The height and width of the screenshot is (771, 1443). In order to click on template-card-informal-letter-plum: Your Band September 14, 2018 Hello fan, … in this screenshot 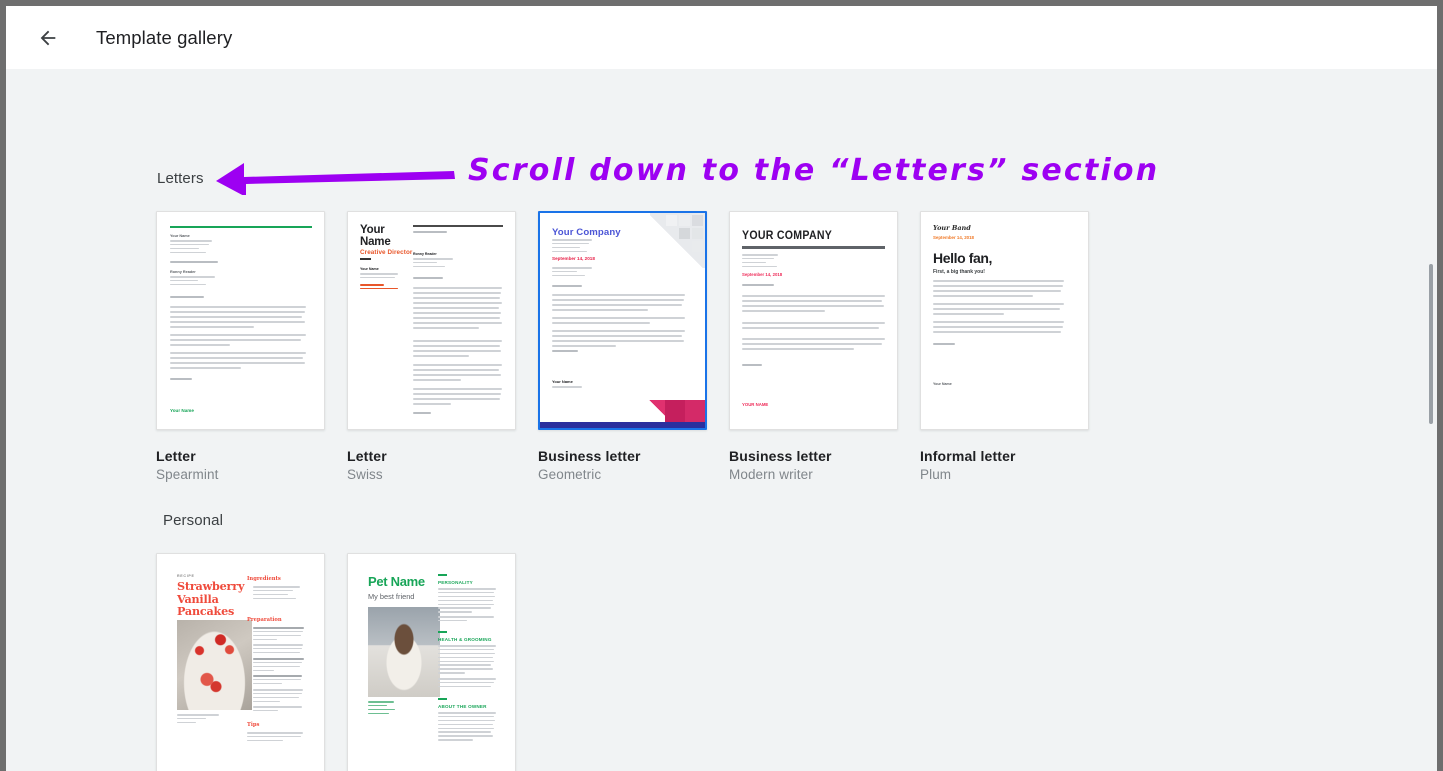, I will do `click(1004, 346)`.